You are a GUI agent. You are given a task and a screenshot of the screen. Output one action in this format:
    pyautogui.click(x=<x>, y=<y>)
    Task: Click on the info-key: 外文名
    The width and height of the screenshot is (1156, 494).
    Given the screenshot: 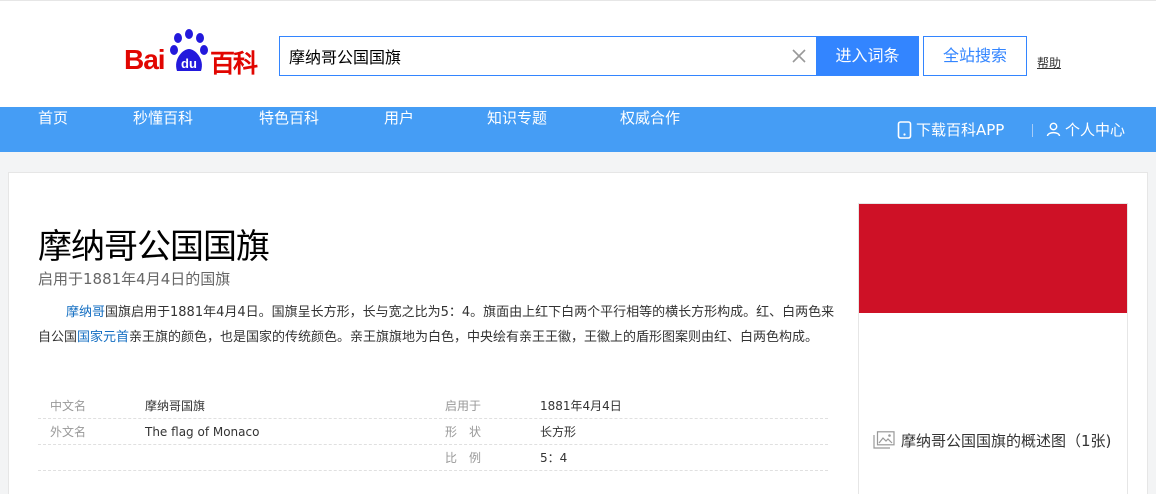 What is the action you would take?
    pyautogui.click(x=68, y=432)
    